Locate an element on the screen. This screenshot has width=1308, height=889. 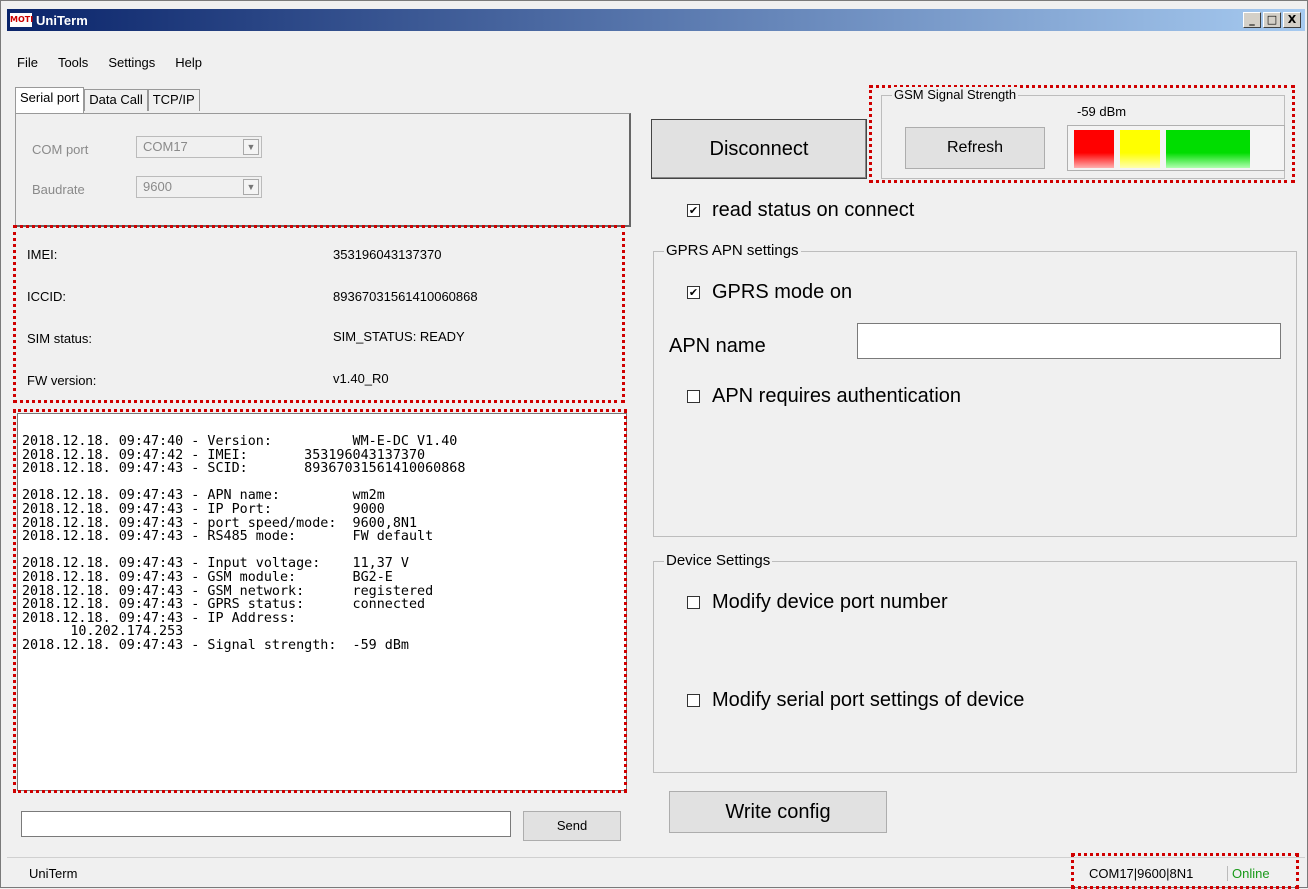
gsm-signal-title: GSM Signal Strength is located at coordinates (955, 94).